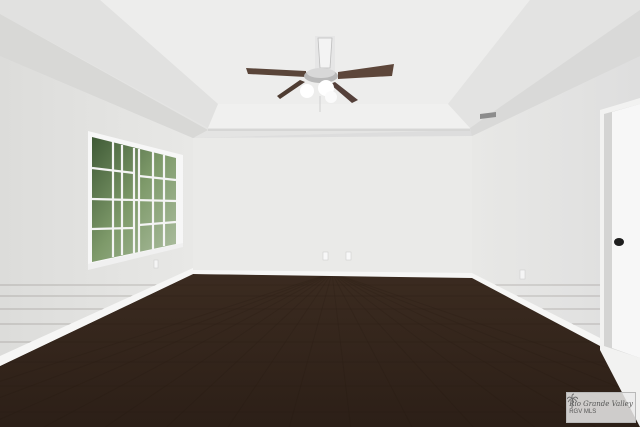  Describe the element at coordinates (572, 401) in the screenshot. I see `palm-tree-icon` at that location.